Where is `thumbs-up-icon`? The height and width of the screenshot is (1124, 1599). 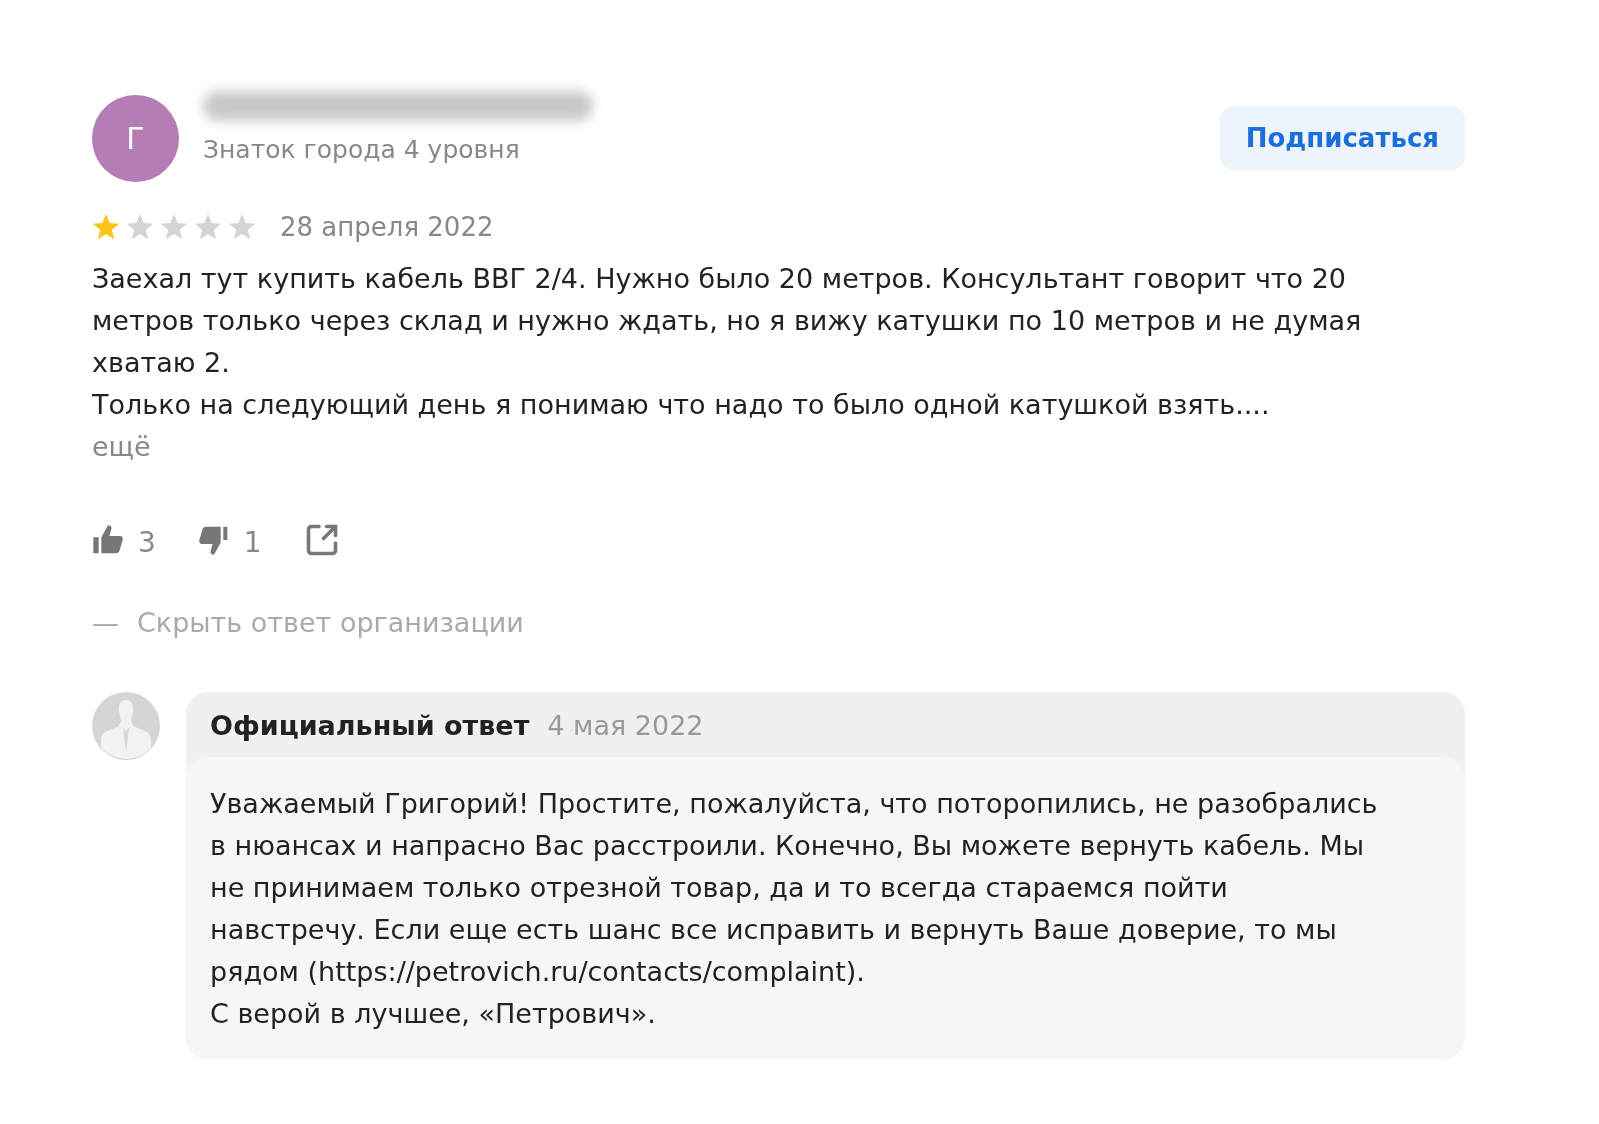
thumbs-up-icon is located at coordinates (108, 539).